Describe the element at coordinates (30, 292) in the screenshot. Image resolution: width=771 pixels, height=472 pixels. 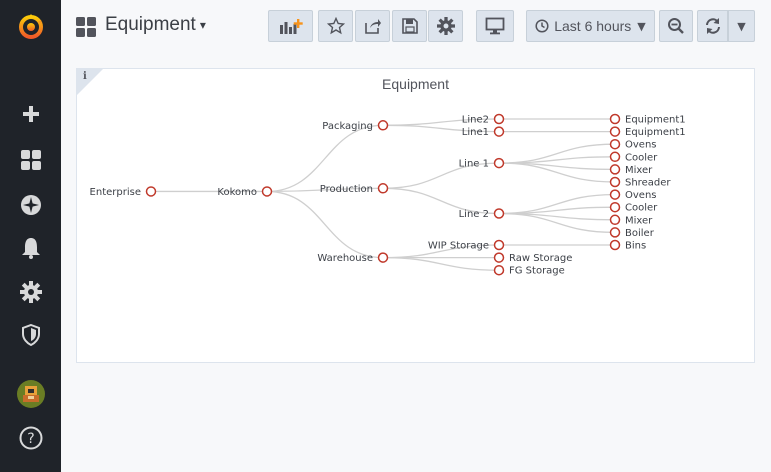
I see `configuration-gear-icon` at that location.